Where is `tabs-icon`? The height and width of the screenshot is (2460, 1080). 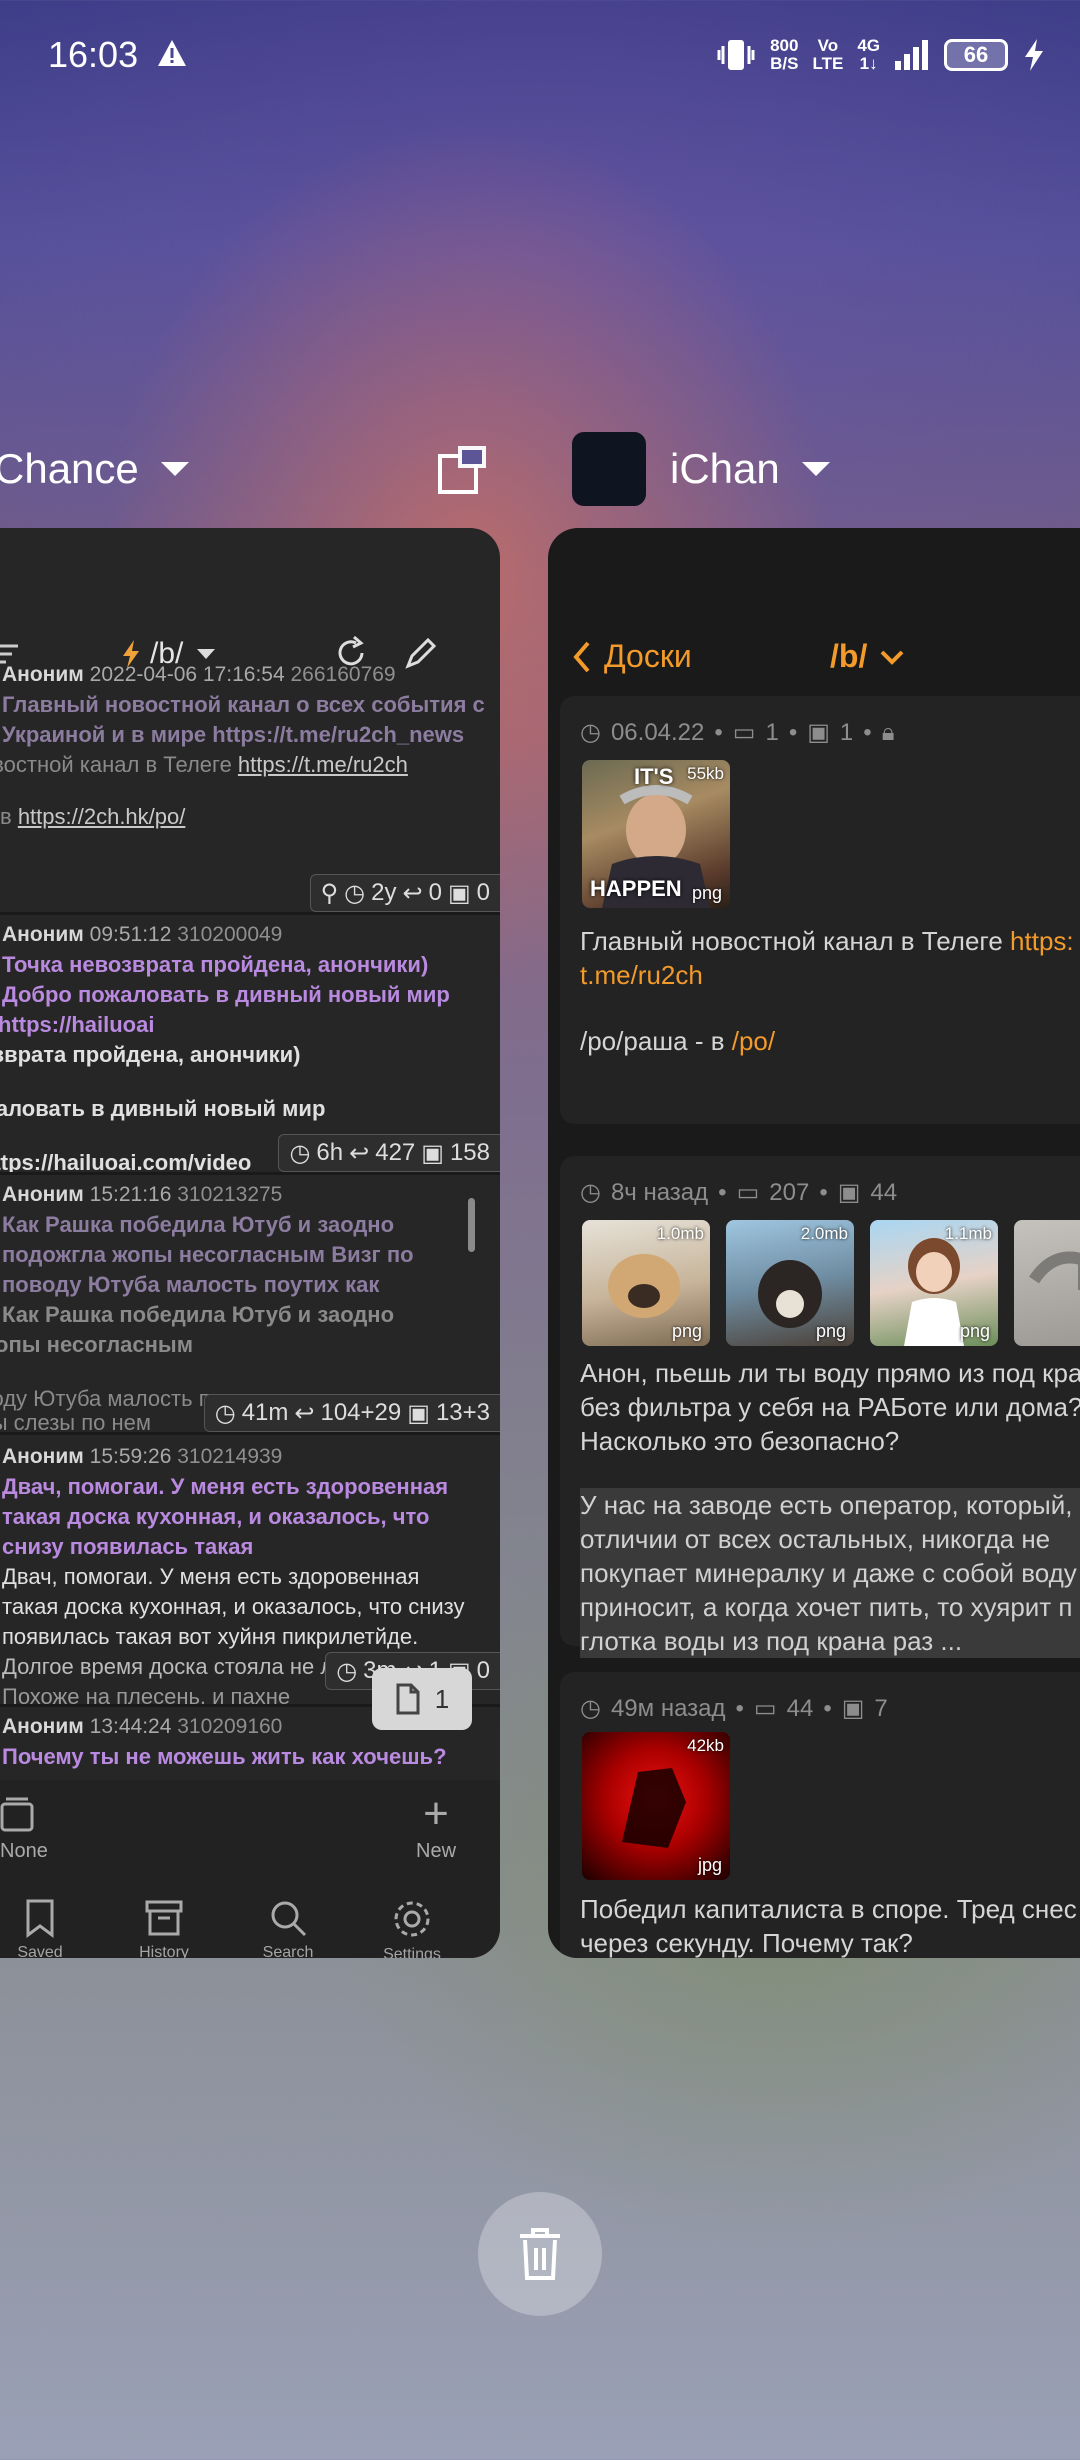 tabs-icon is located at coordinates (17, 1814).